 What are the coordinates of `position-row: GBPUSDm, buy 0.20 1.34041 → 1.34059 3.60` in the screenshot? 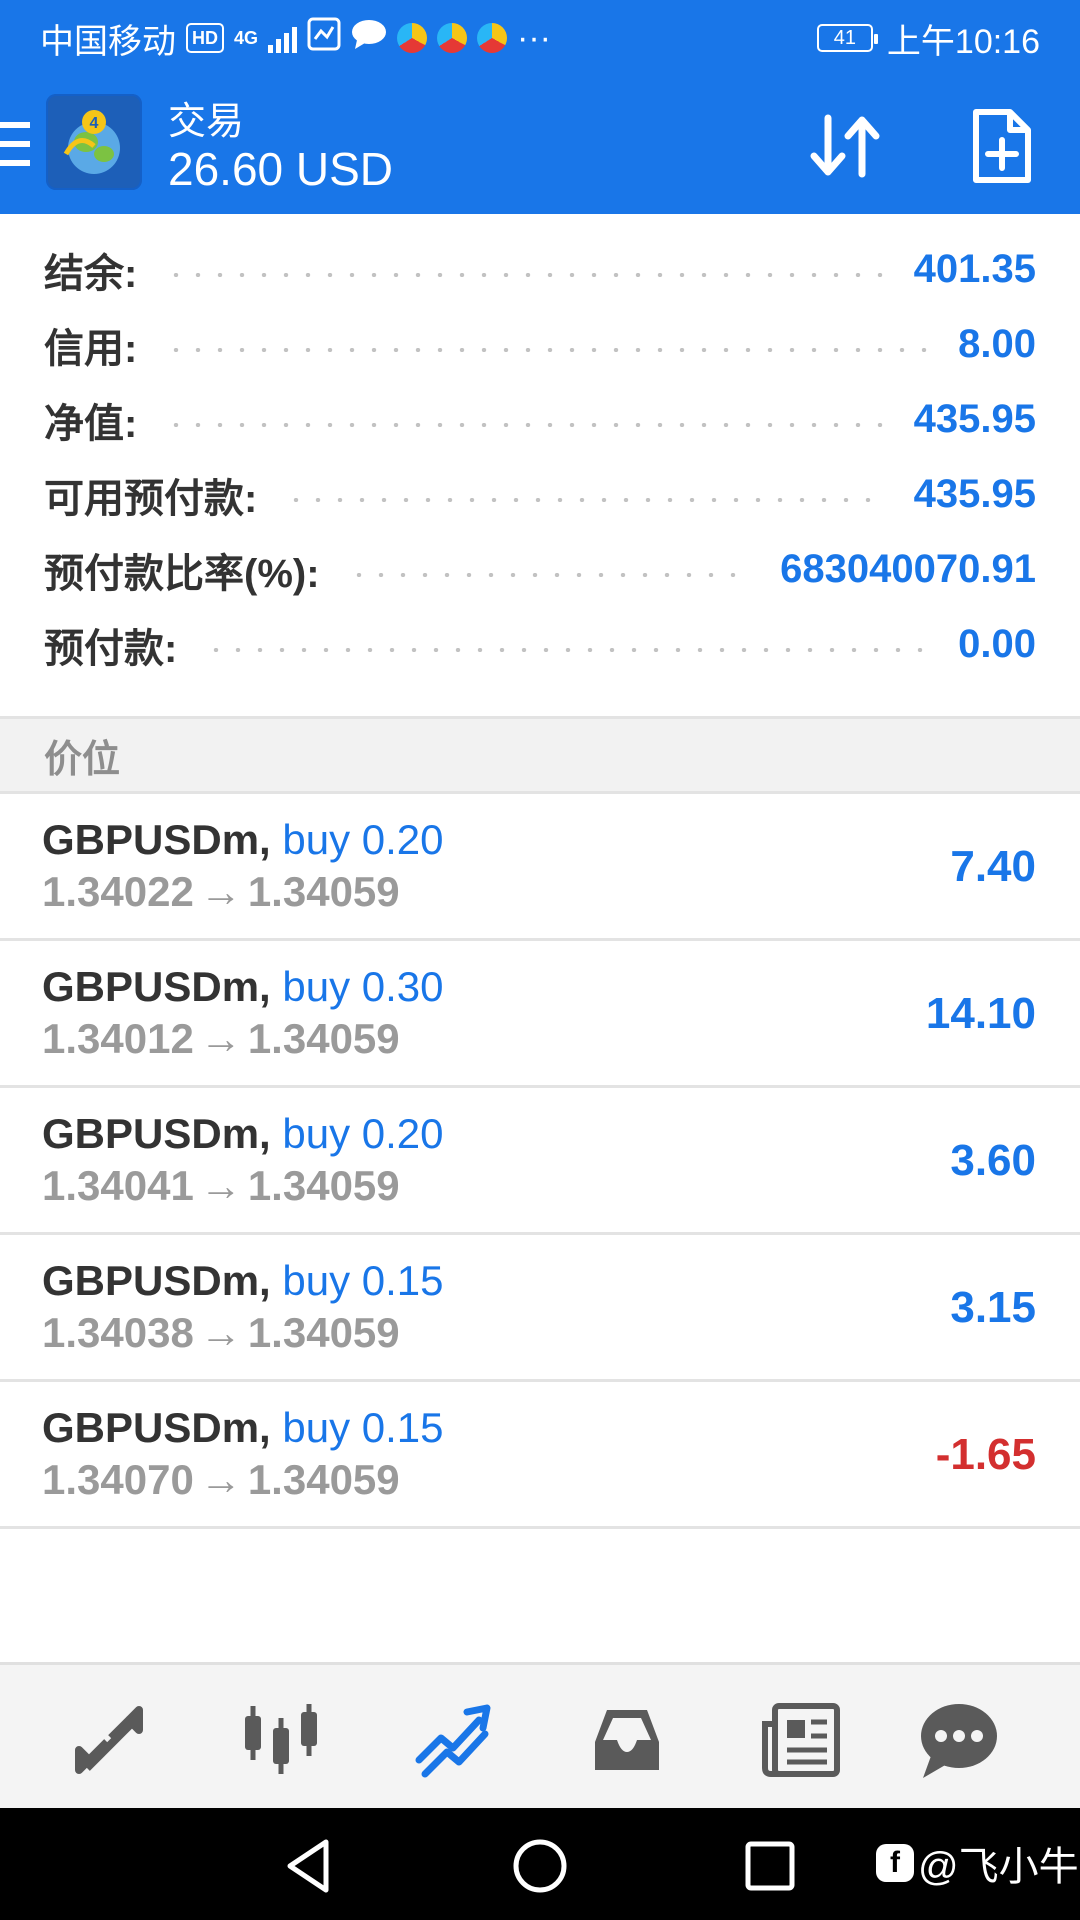 It's located at (540, 1161).